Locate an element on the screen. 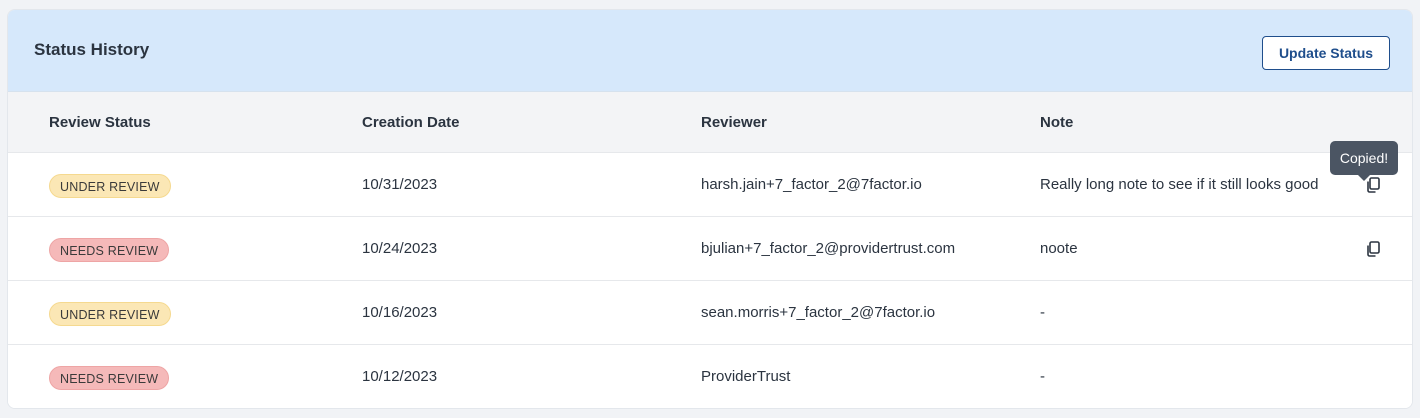  panel-title: Status History is located at coordinates (92, 49).